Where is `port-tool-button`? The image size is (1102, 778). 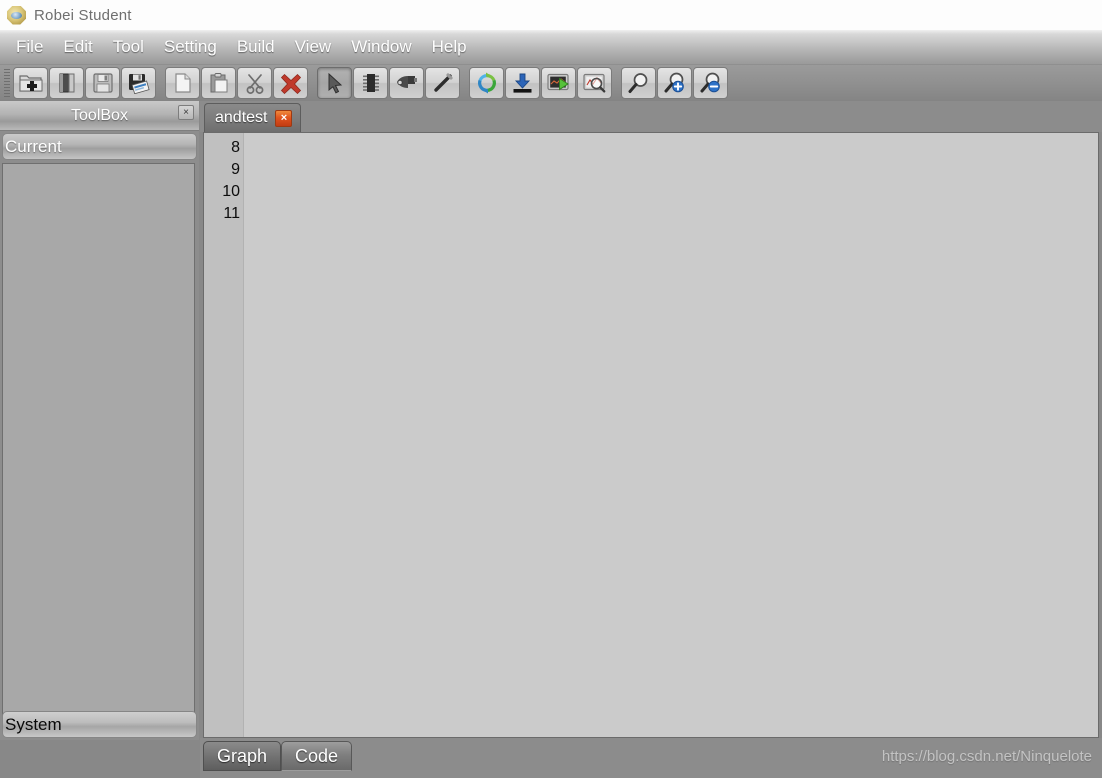 port-tool-button is located at coordinates (406, 83).